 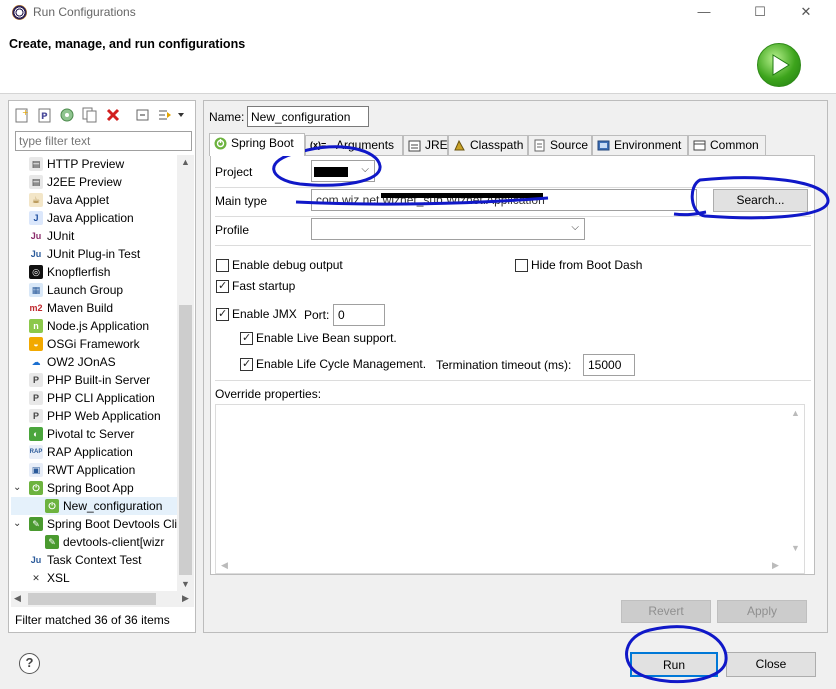 I want to click on tab-common: Common, so click(x=727, y=145).